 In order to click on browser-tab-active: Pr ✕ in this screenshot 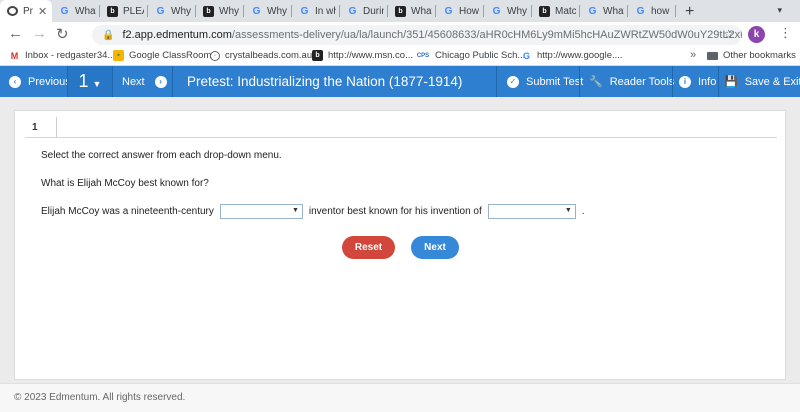, I will do `click(26, 11)`.